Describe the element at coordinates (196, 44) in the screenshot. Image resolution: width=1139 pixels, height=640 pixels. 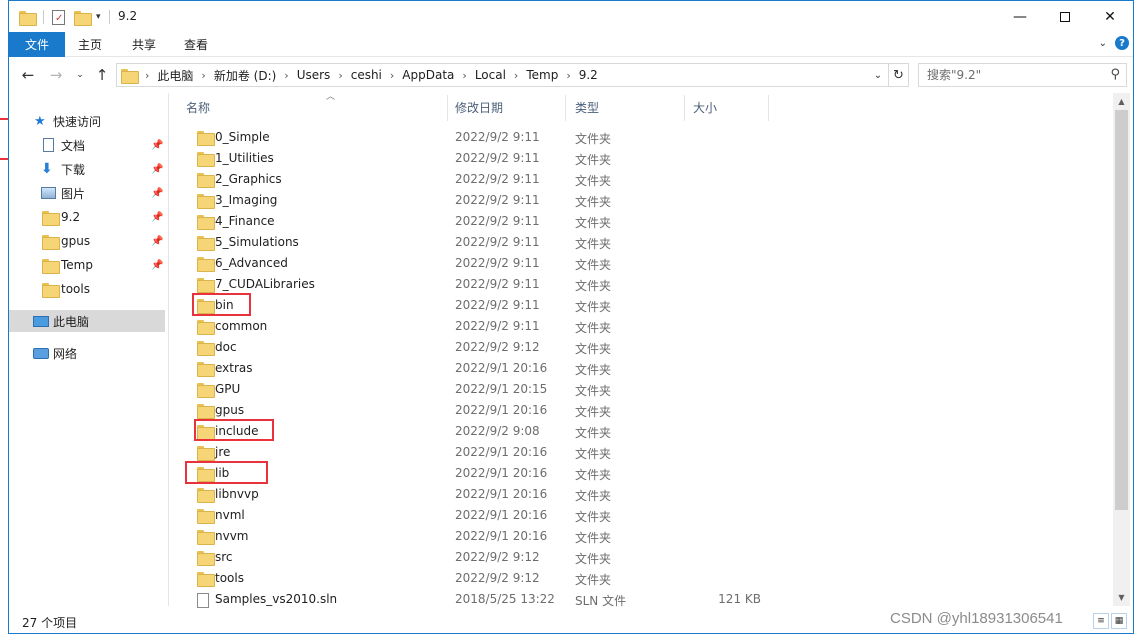
I see `tab-view: 查看` at that location.